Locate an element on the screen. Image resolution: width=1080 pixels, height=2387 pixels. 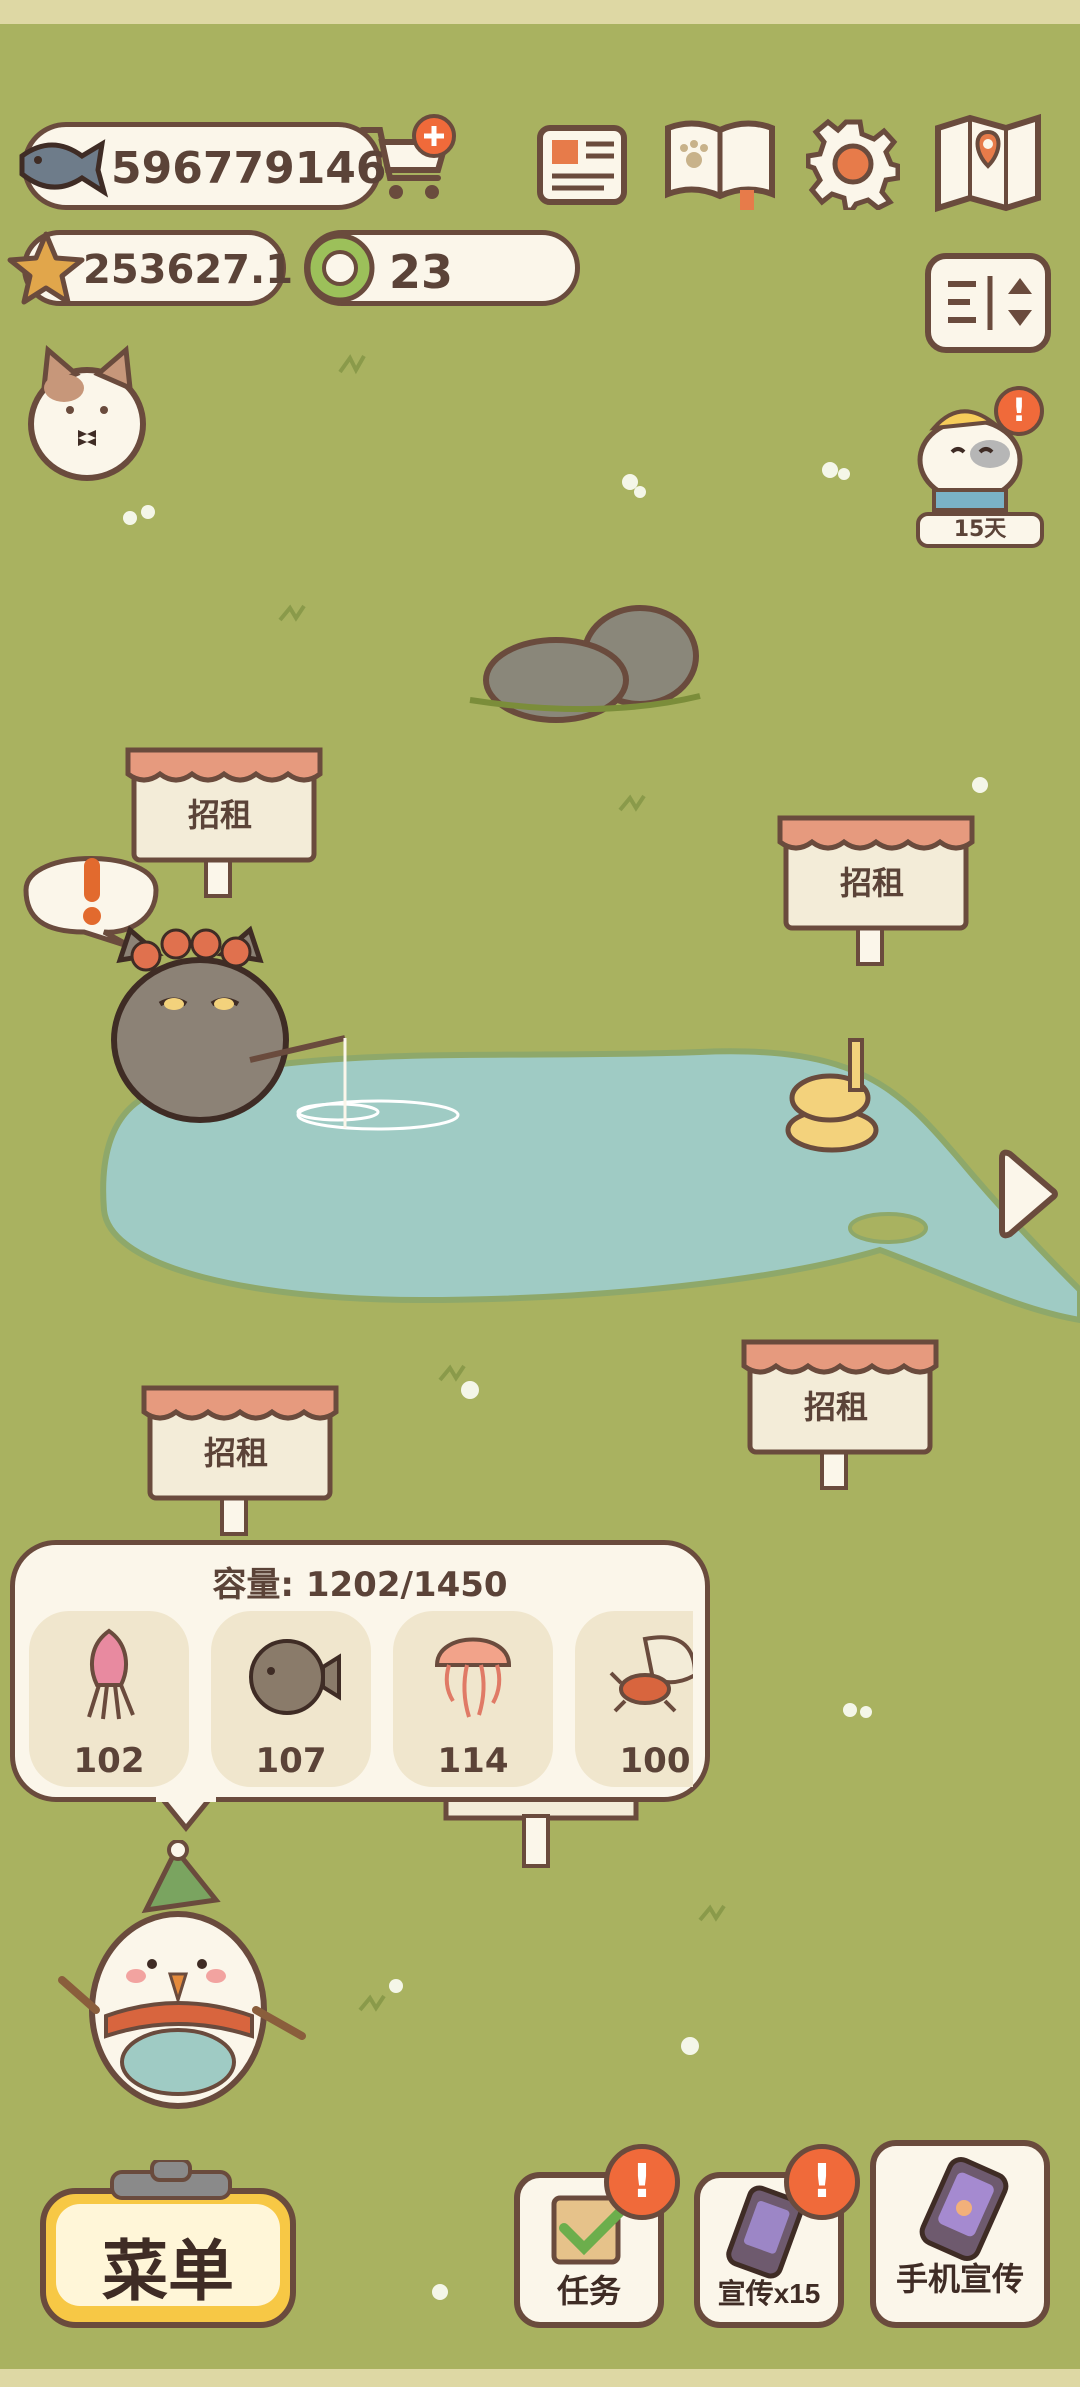
inventory-panel: 容量: 1202/1450 102 107 114 100 is located at coordinates (360, 1671).